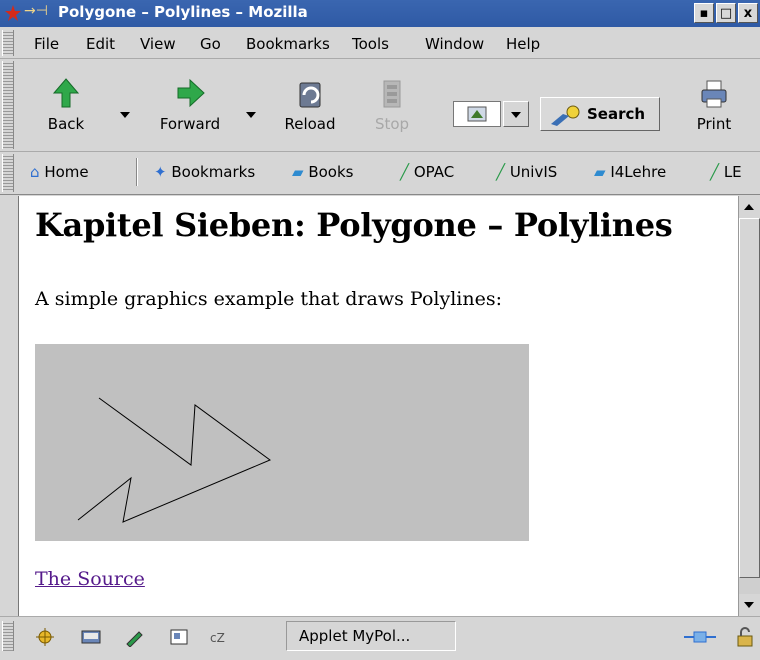 Image resolution: width=760 pixels, height=660 pixels. I want to click on arrow-up-icon, so click(749, 207).